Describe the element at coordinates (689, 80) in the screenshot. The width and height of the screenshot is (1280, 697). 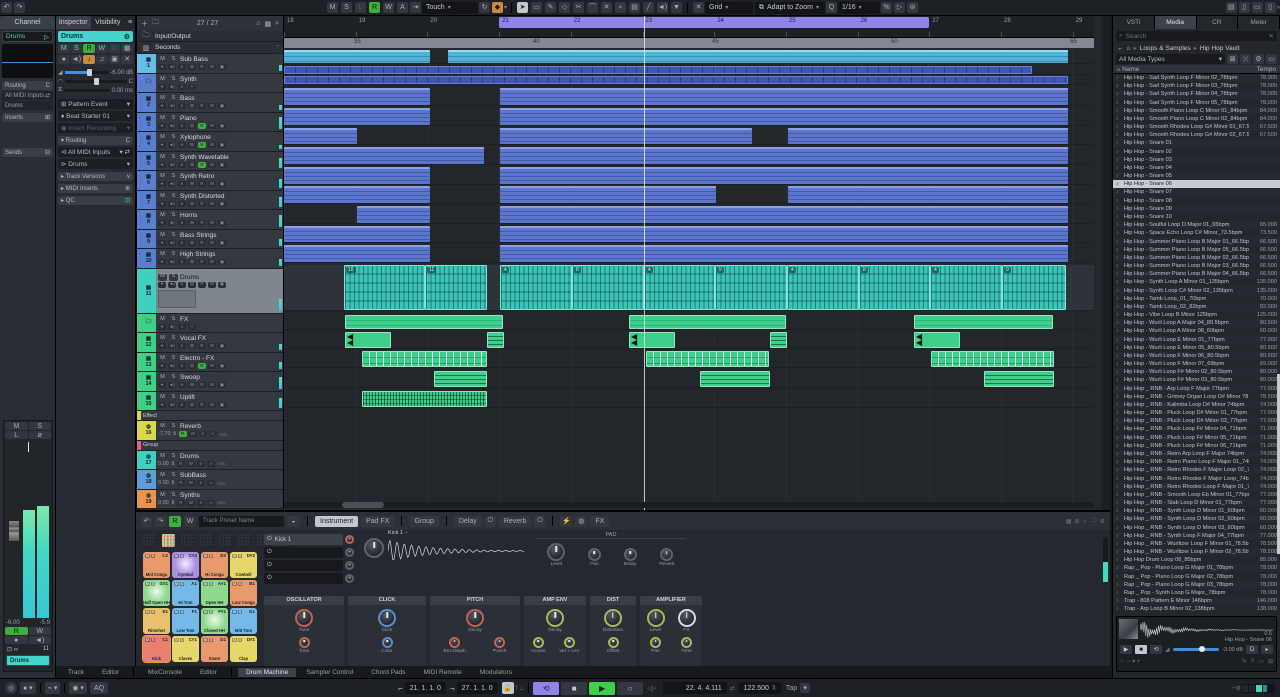
I see `synth-folder-lane-b` at that location.